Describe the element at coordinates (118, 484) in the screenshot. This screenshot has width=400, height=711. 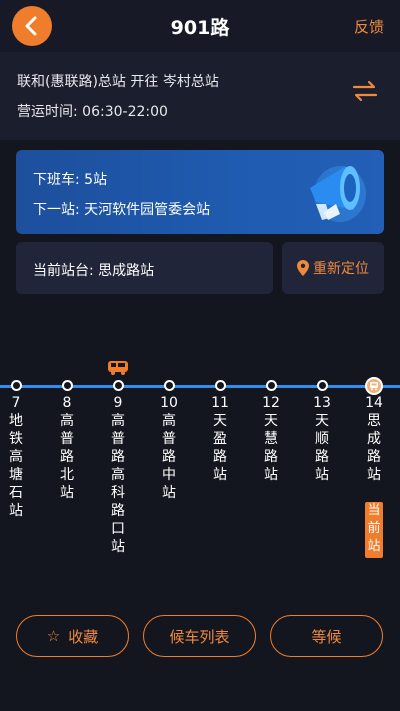
I see `stop-name: 高普路高科路口站` at that location.